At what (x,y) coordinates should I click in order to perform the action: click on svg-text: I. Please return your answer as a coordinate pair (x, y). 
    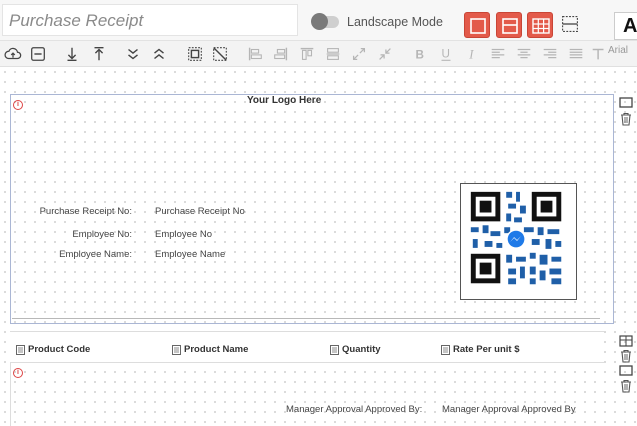
    Looking at the image, I should click on (471, 55).